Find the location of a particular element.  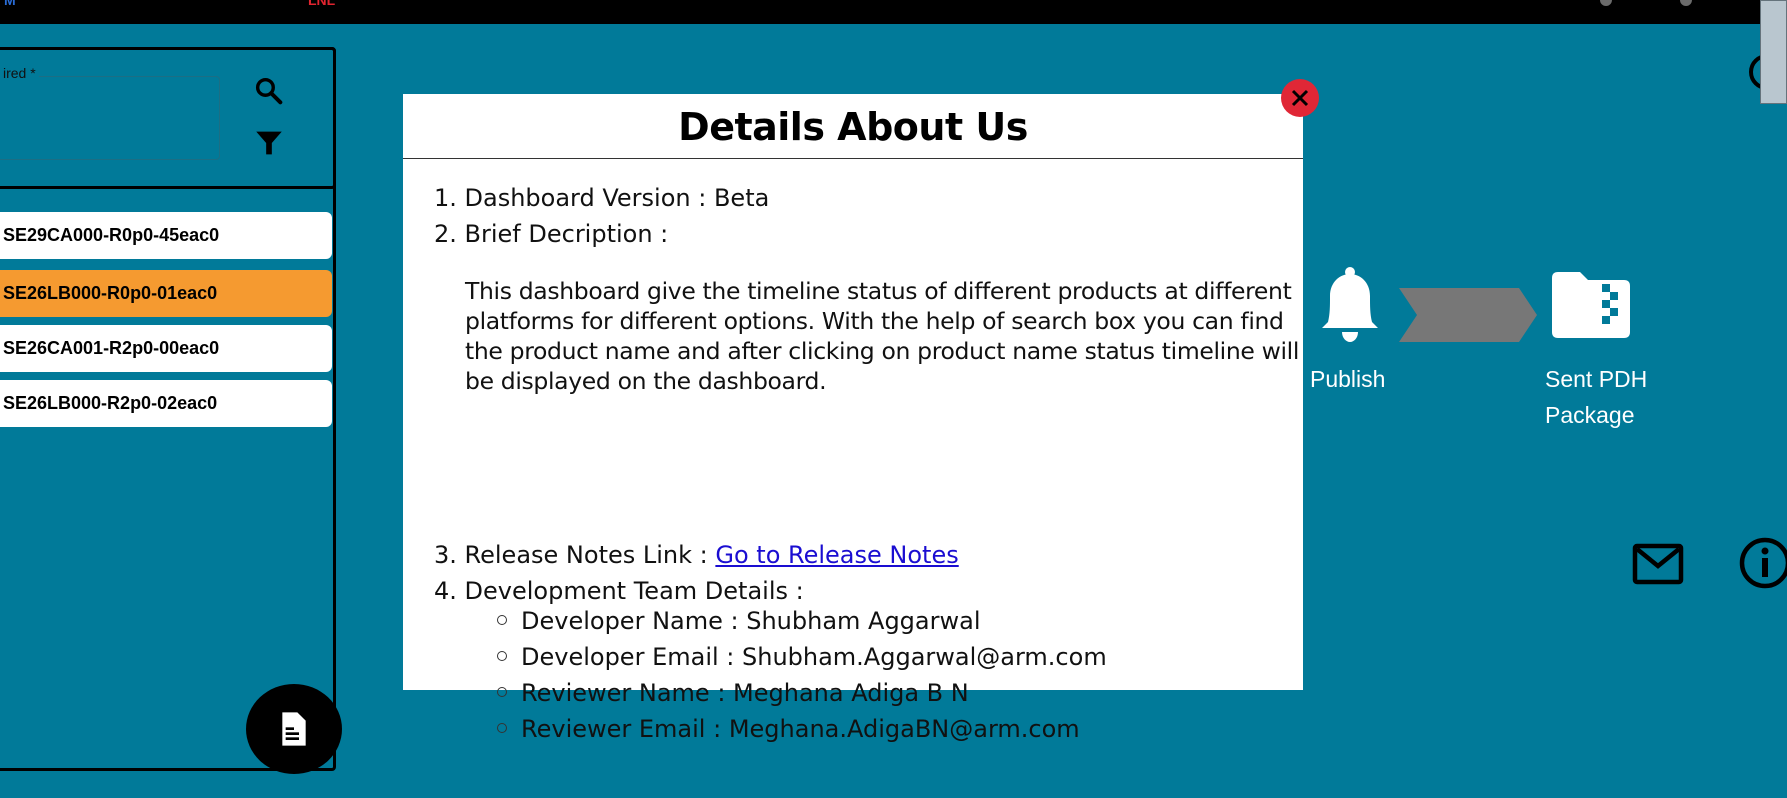

team-list-item: Reviewer Email : Meghana.AdigaBN@arm.com is located at coordinates (788, 729).